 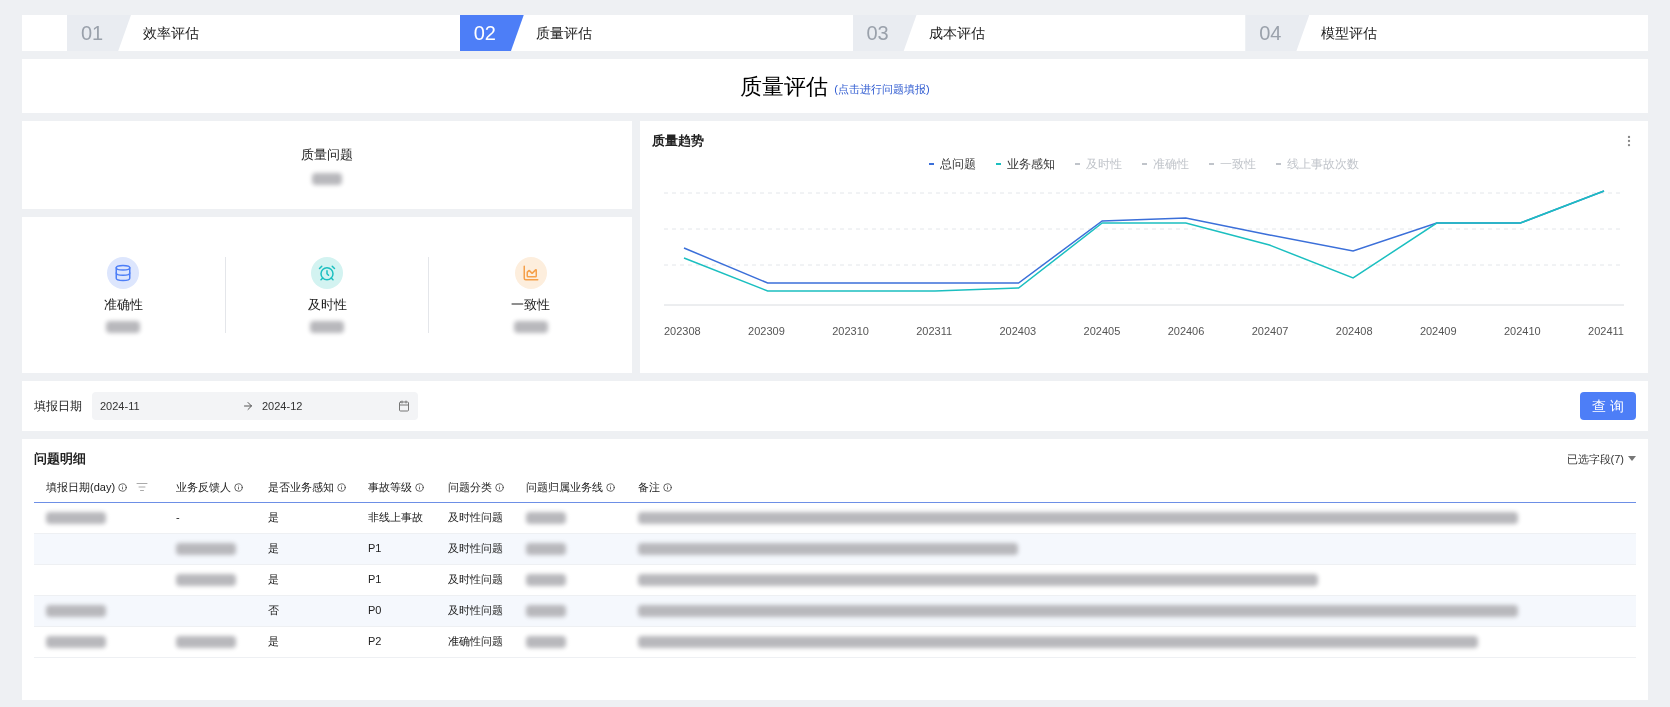 What do you see at coordinates (1349, 33) in the screenshot?
I see `step-label: 模型评估` at bounding box center [1349, 33].